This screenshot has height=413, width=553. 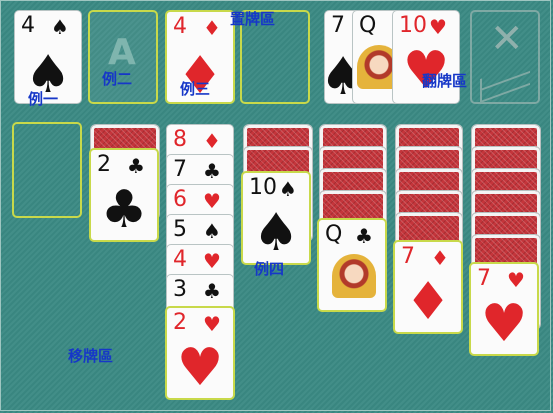 I want to click on label-reserve-area: 置牌區, so click(x=253, y=19).